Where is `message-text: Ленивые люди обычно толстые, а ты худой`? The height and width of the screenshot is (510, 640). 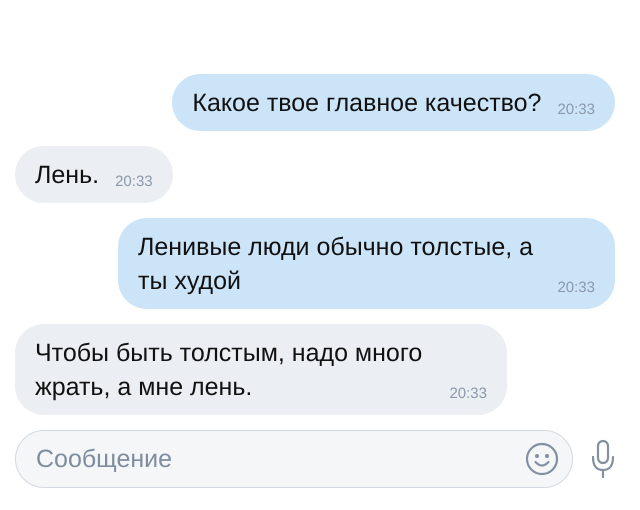
message-text: Ленивые люди обычно толстые, а ты худой is located at coordinates (336, 264).